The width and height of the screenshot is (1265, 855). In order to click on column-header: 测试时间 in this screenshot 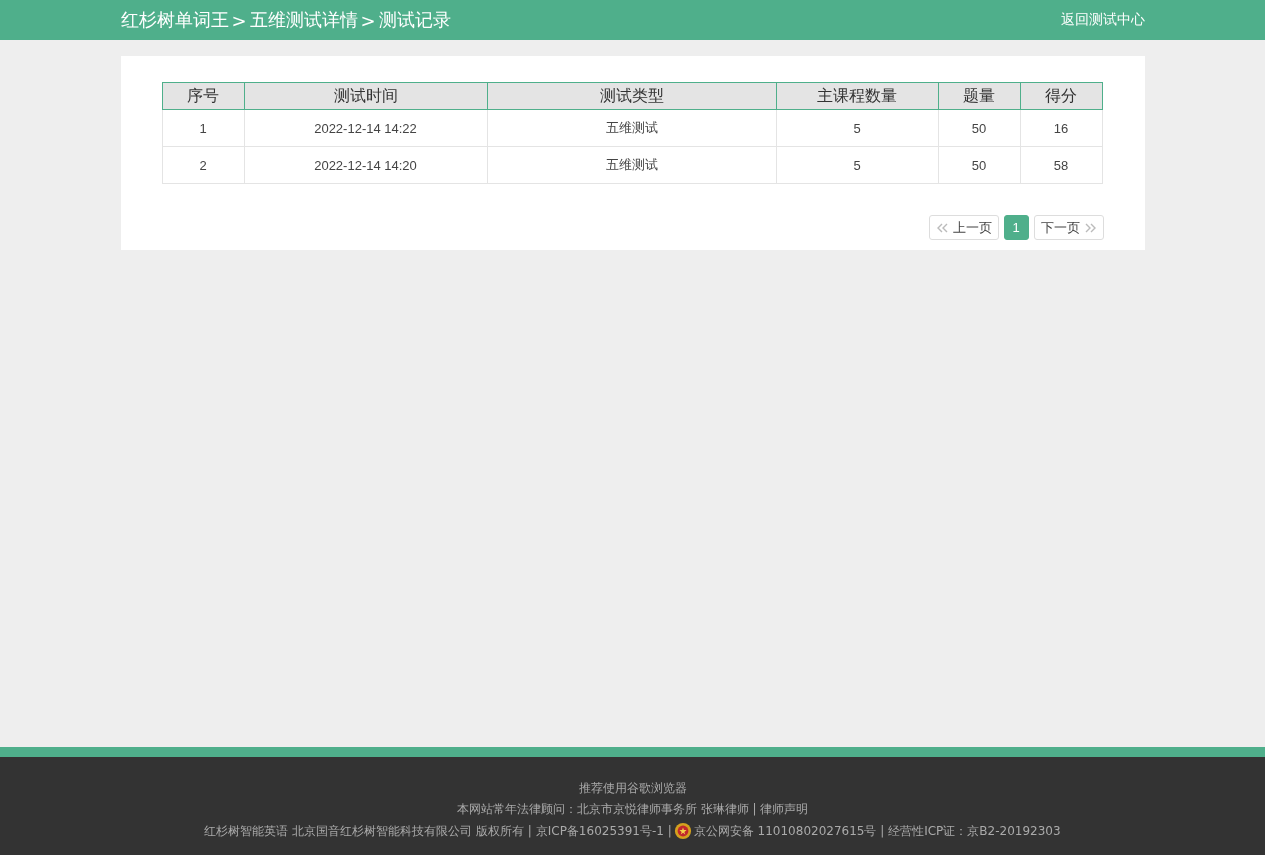, I will do `click(365, 96)`.